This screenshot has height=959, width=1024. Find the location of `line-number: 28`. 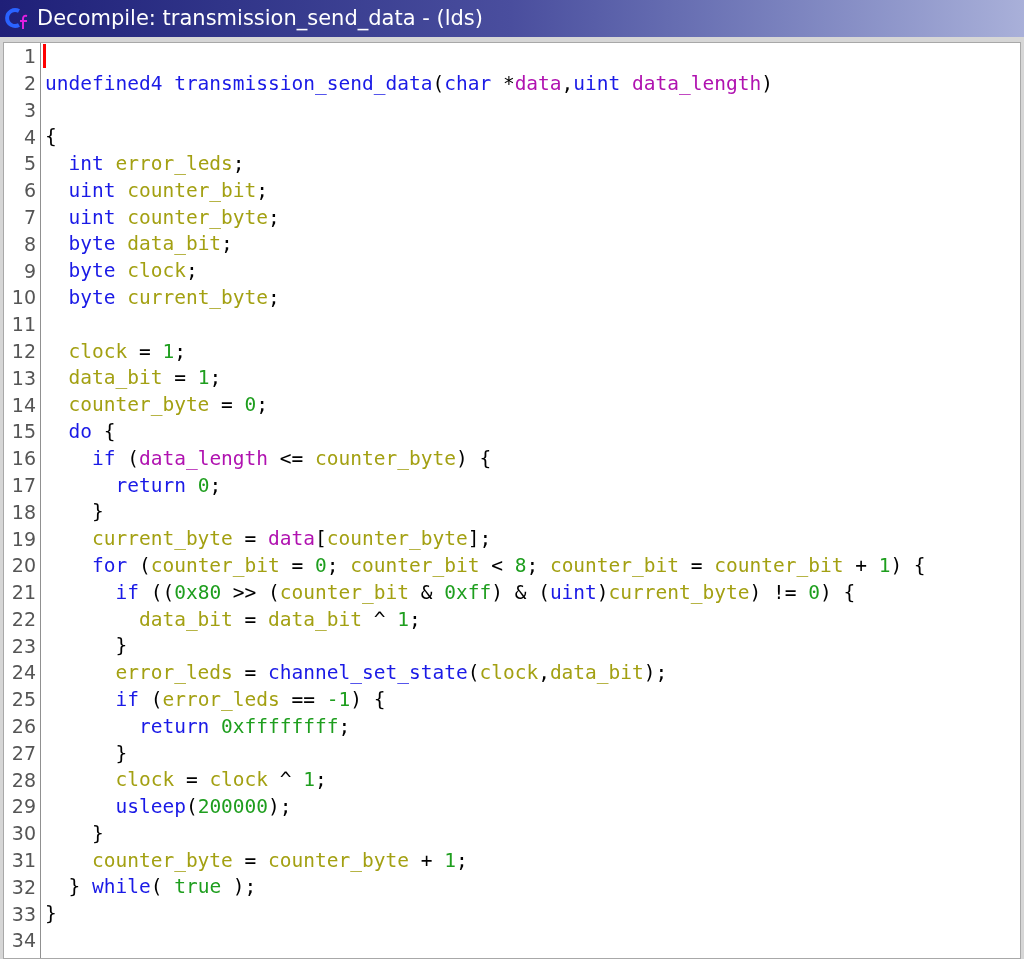

line-number: 28 is located at coordinates (23, 780).